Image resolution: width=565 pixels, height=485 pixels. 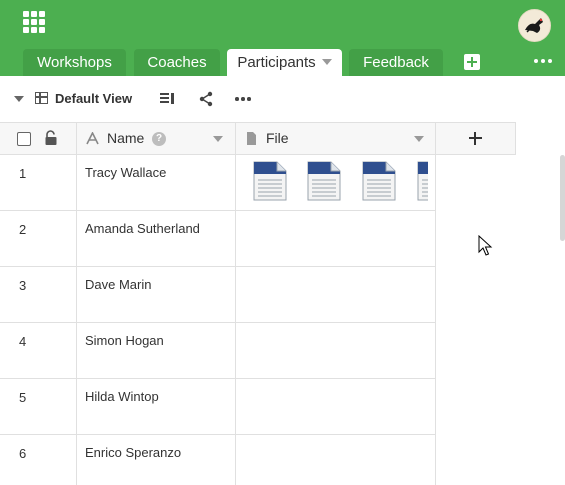 I want to click on name-column-menu-icon, so click(x=218, y=139).